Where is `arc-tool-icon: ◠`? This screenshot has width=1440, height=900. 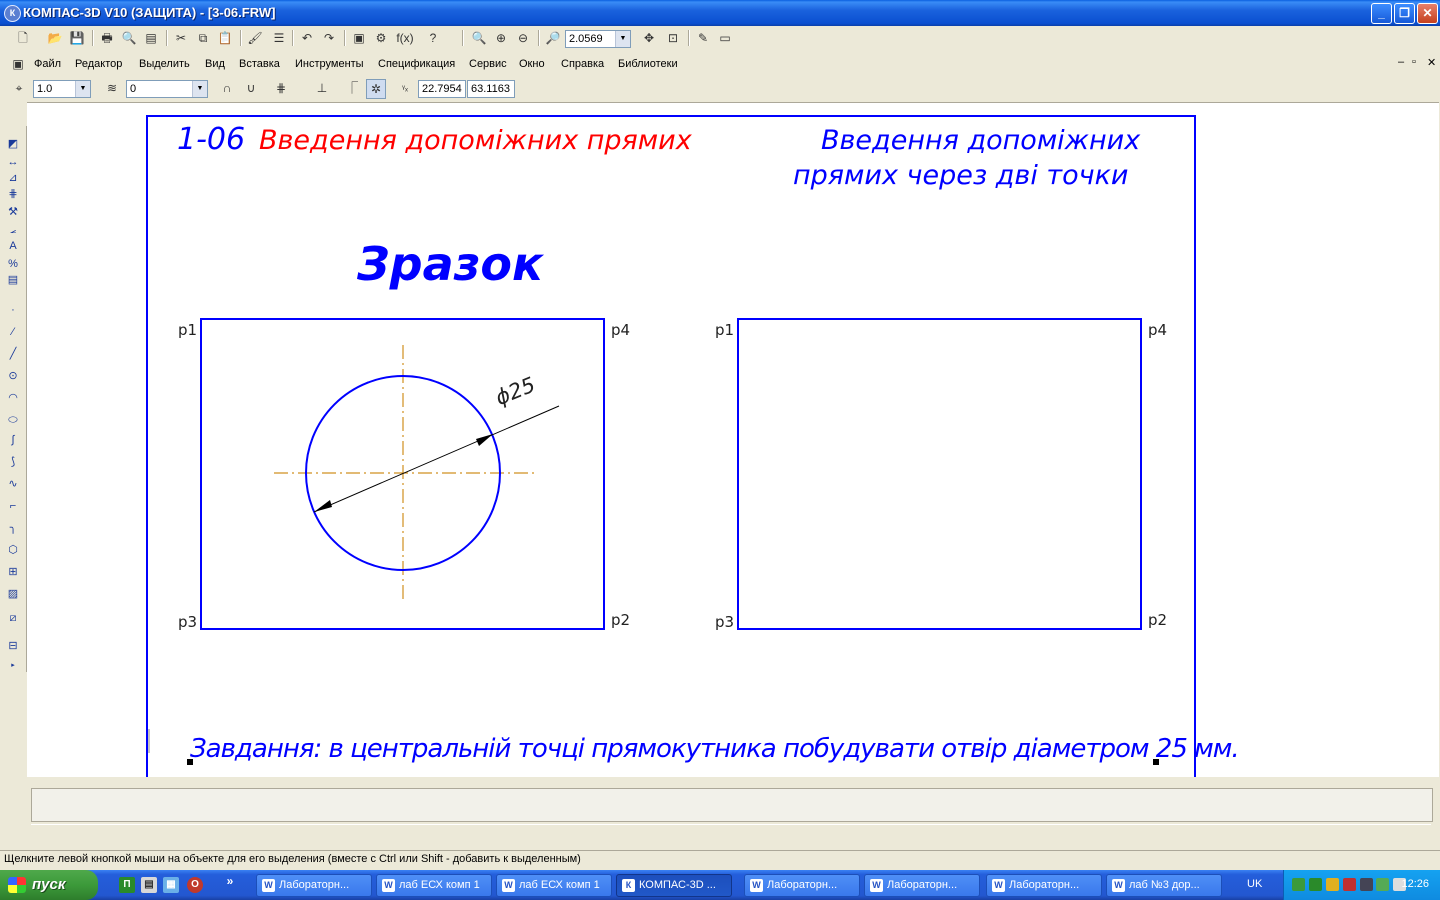 arc-tool-icon: ◠ is located at coordinates (13, 398).